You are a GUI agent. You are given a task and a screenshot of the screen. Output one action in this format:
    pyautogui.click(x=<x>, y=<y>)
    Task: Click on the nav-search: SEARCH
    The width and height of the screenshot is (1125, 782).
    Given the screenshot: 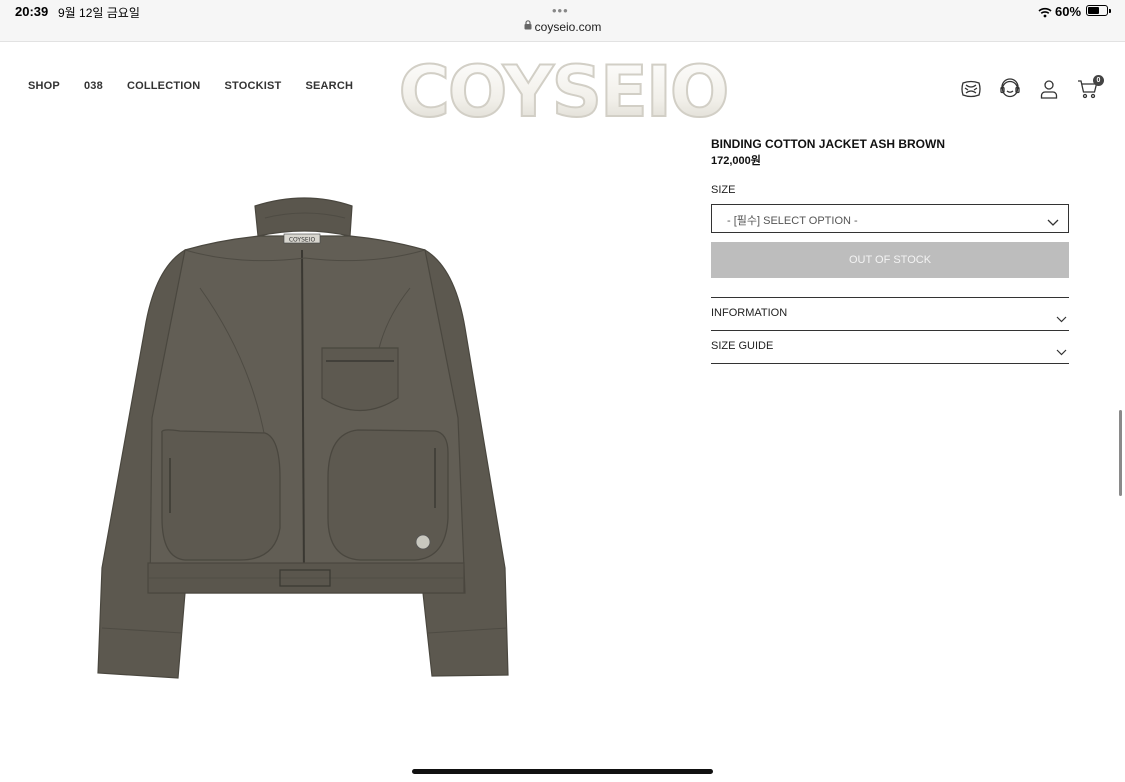 What is the action you would take?
    pyautogui.click(x=329, y=86)
    